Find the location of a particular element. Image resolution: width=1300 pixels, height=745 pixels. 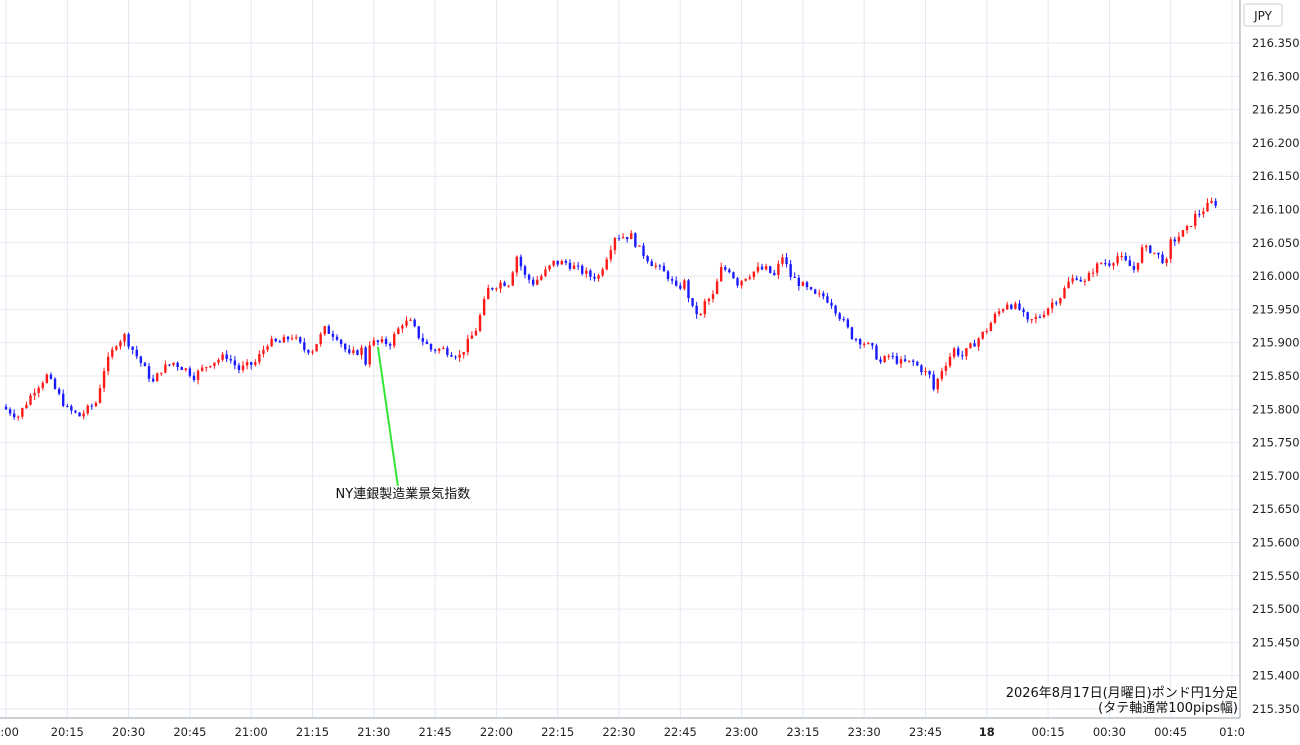

y-tick-label: 215.750 is located at coordinates (1276, 443).